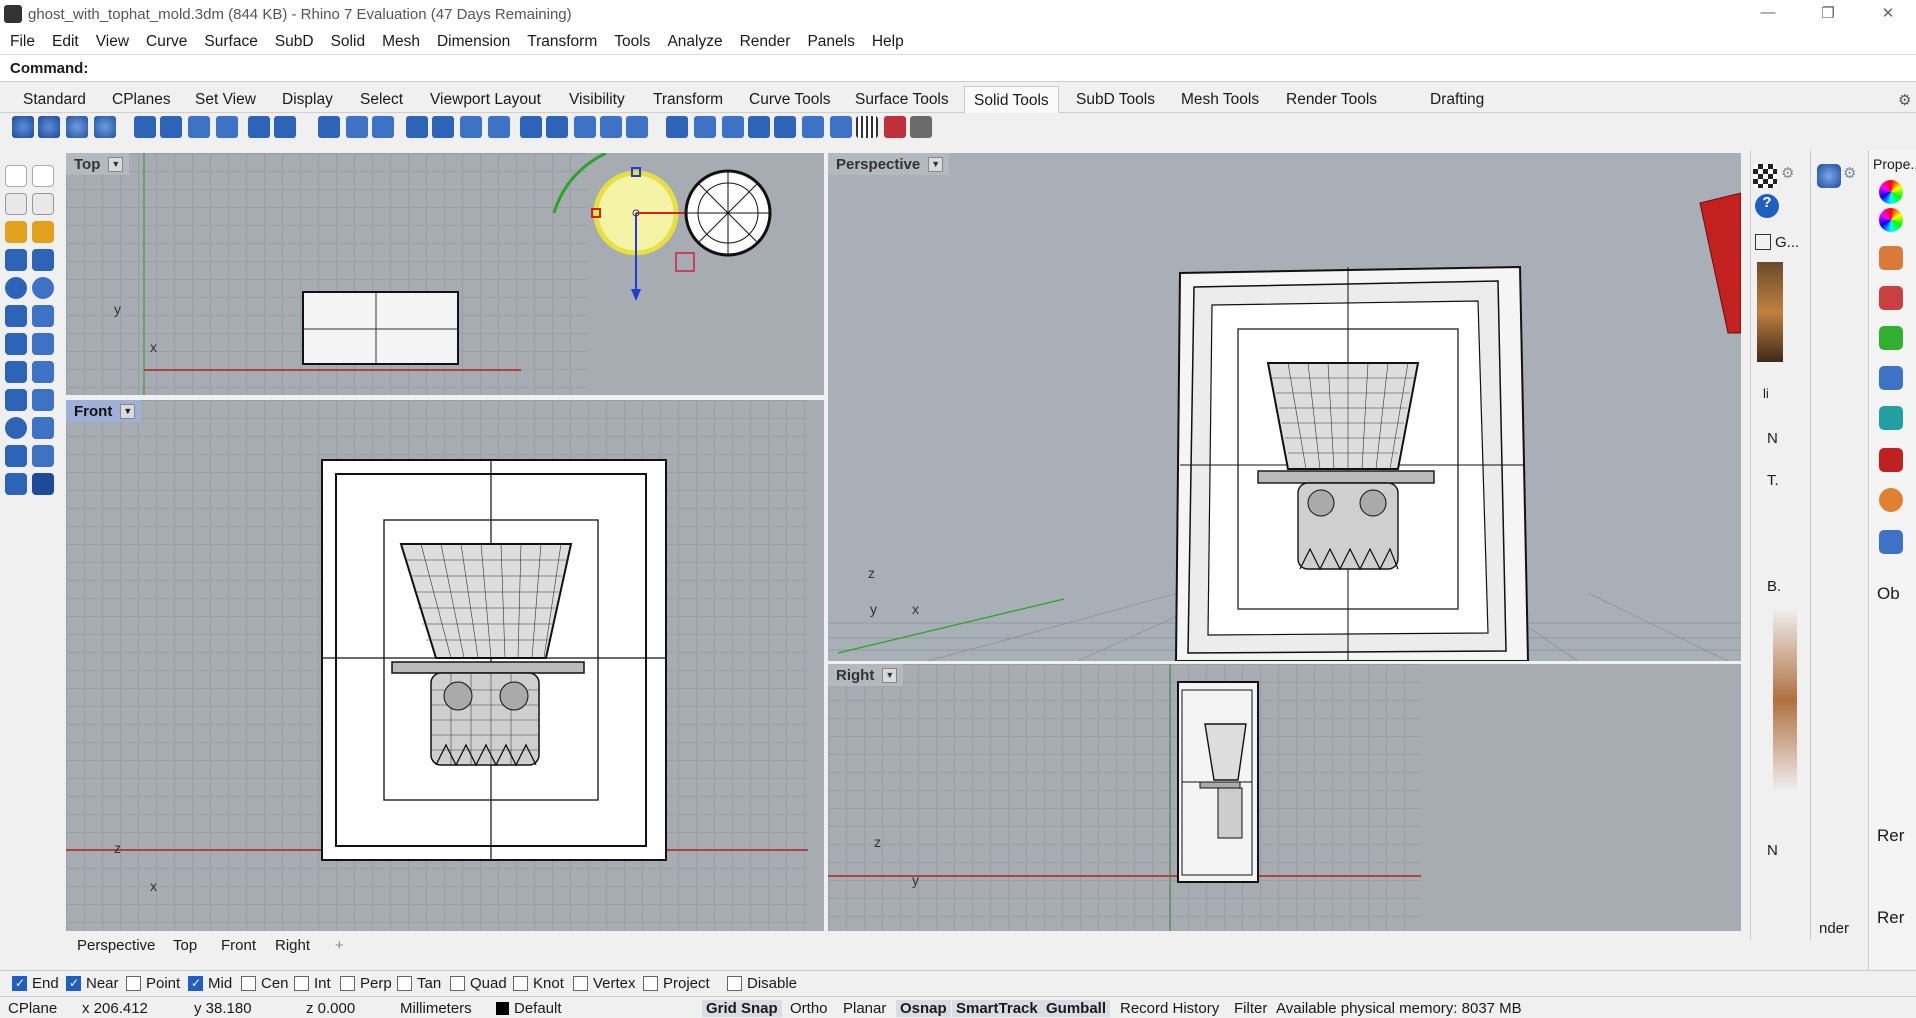 The image size is (1916, 1018). What do you see at coordinates (348, 42) in the screenshot?
I see `menu-solid: Solid` at bounding box center [348, 42].